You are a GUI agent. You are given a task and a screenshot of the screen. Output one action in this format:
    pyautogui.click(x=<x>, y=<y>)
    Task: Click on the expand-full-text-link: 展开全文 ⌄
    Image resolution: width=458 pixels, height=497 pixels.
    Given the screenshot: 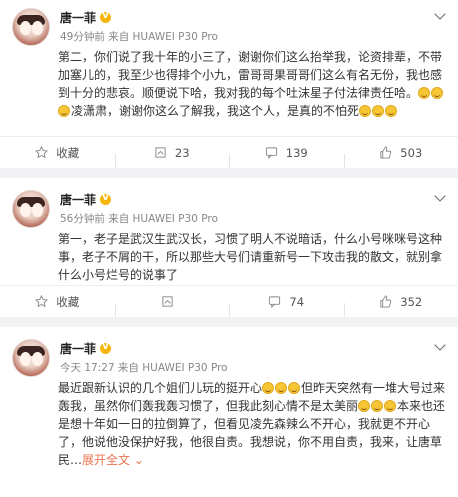 What is the action you would take?
    pyautogui.click(x=113, y=460)
    